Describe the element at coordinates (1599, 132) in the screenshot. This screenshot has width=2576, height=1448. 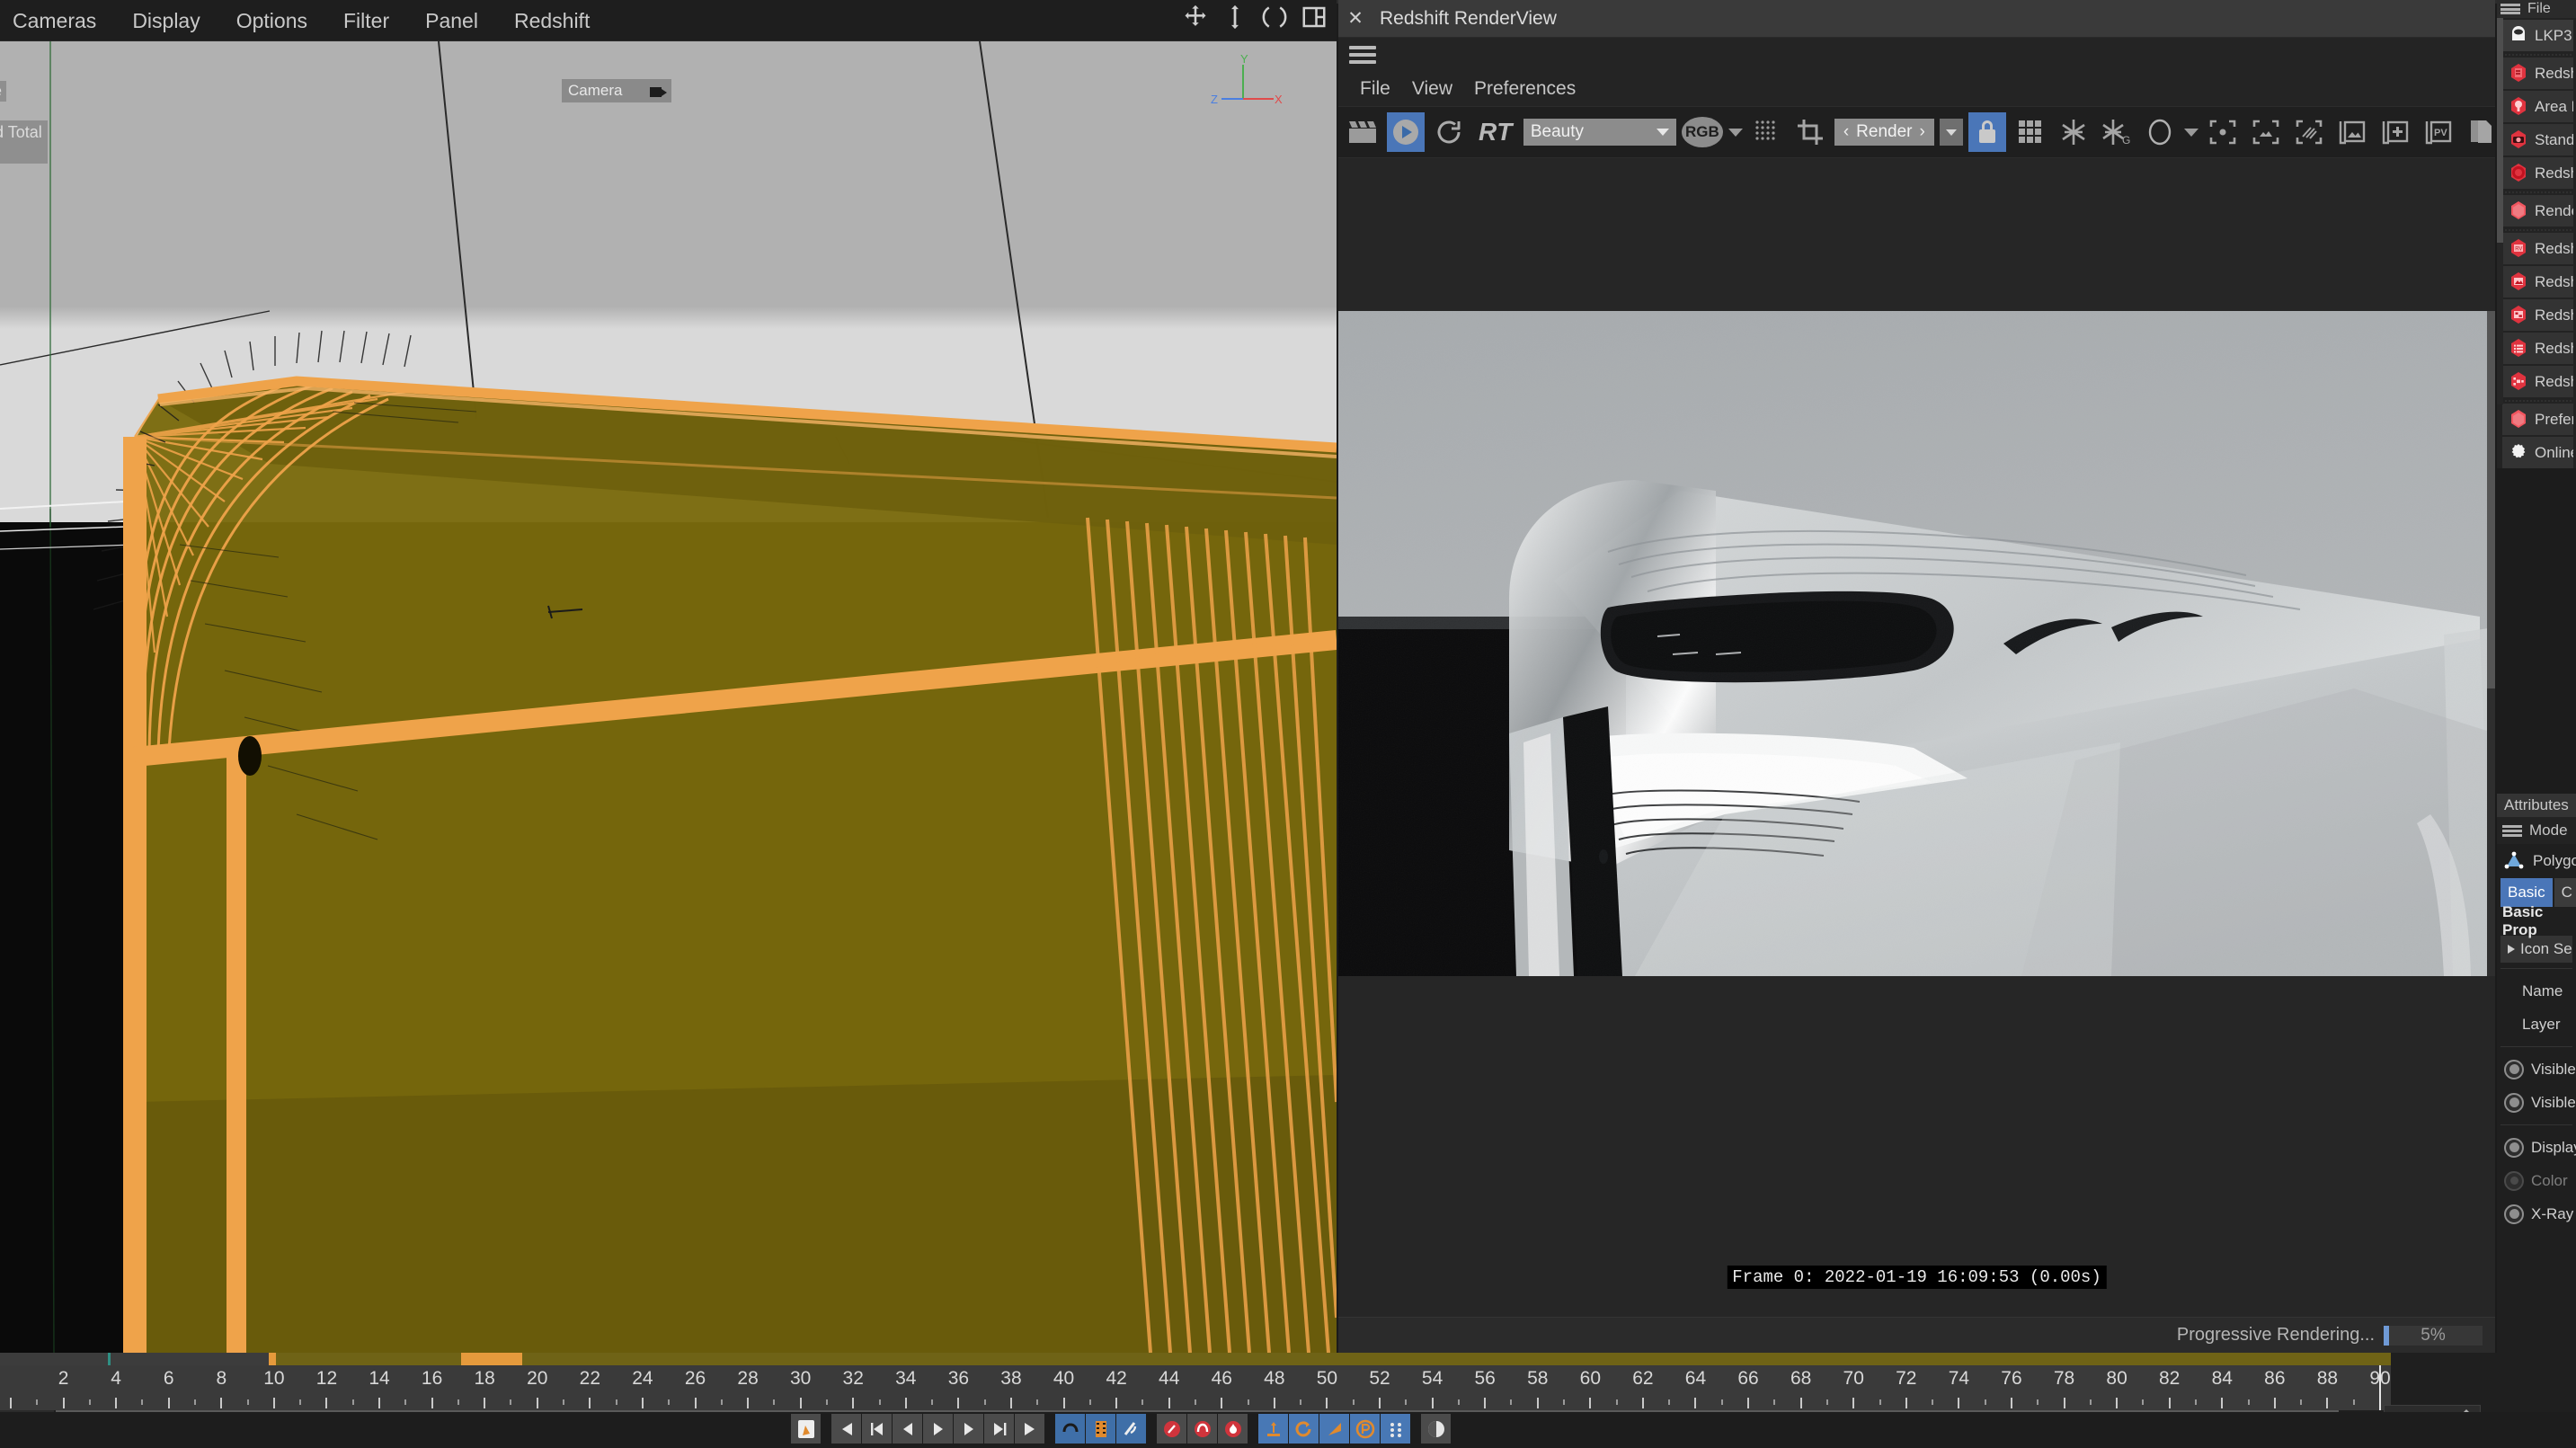
I see `aov-dropdown: Beauty` at that location.